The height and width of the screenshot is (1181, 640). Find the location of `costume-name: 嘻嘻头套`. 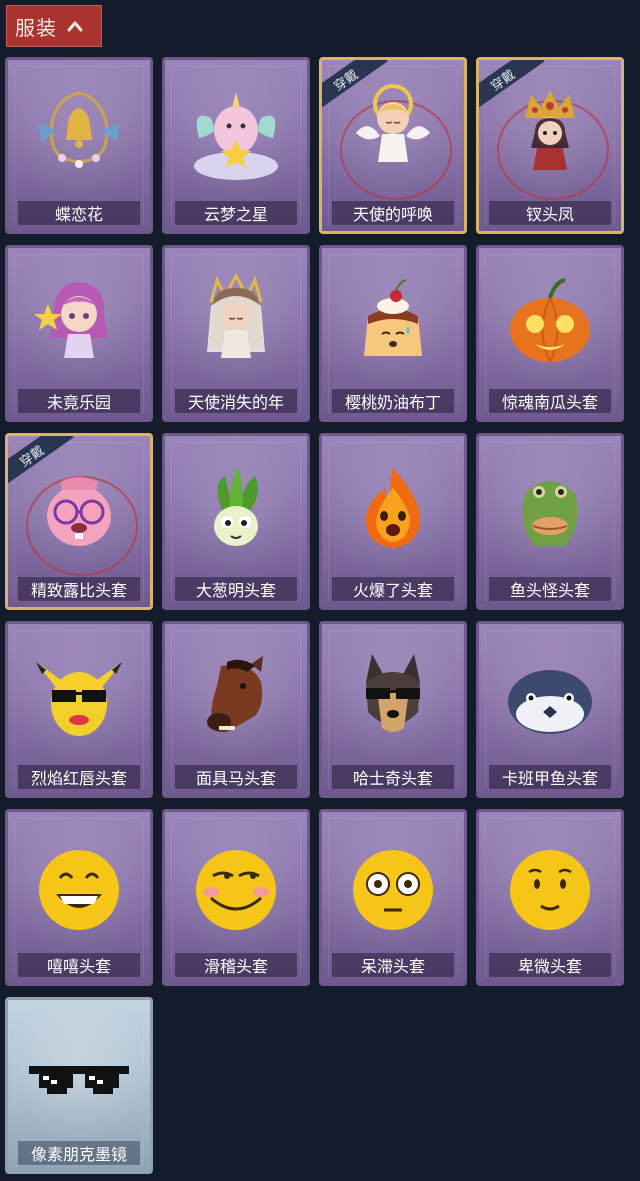

costume-name: 嘻嘻头套 is located at coordinates (79, 965).